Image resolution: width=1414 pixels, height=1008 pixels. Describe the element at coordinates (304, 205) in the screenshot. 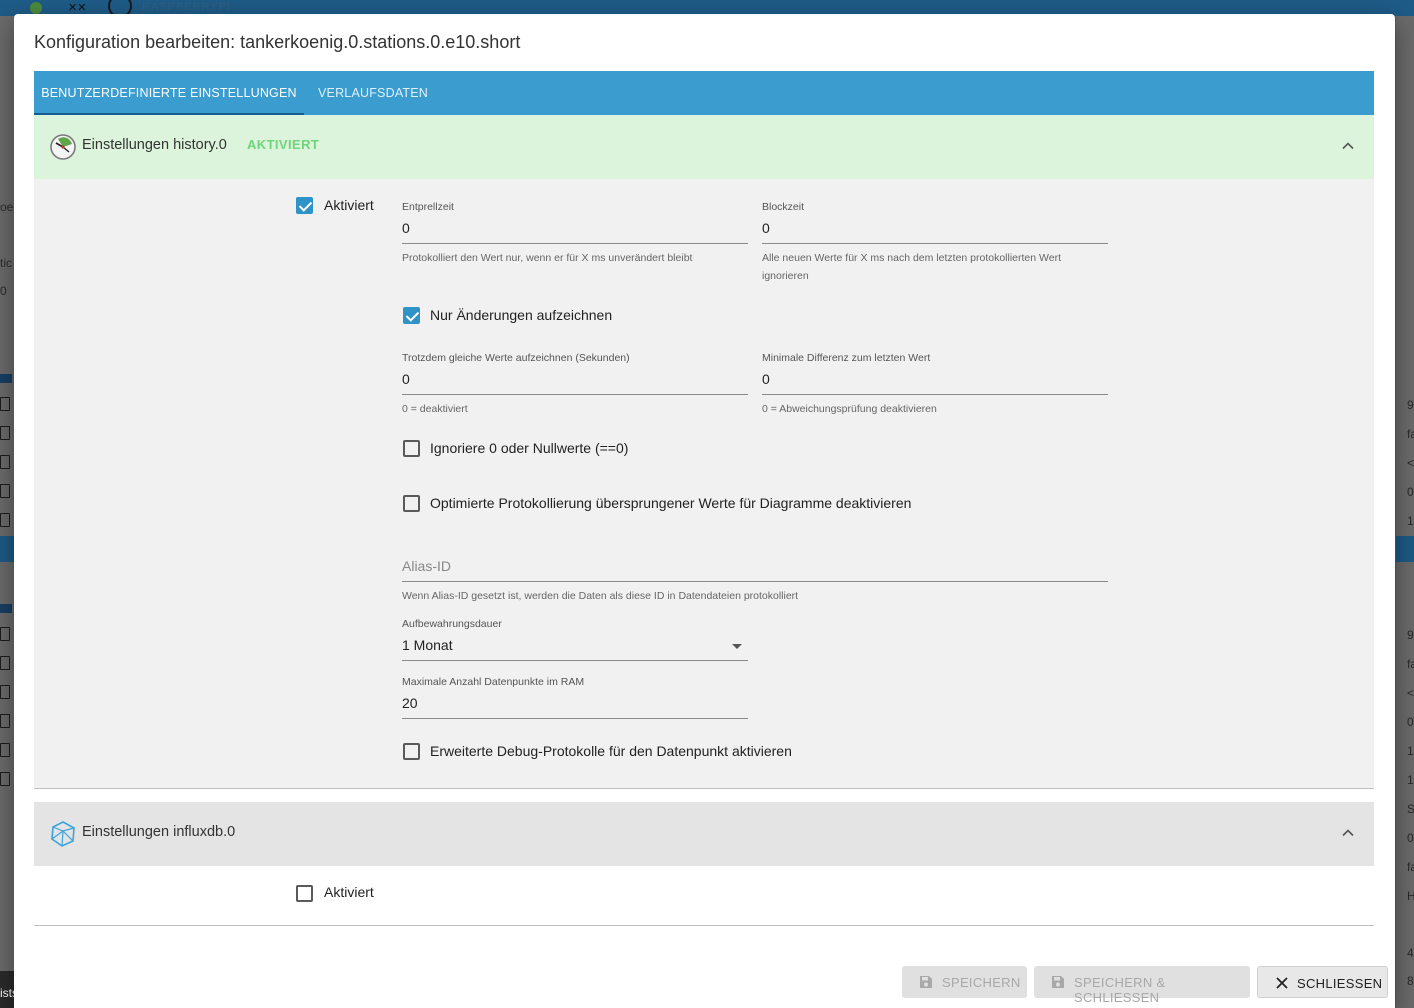

I see `history-enabled-checkbox` at that location.